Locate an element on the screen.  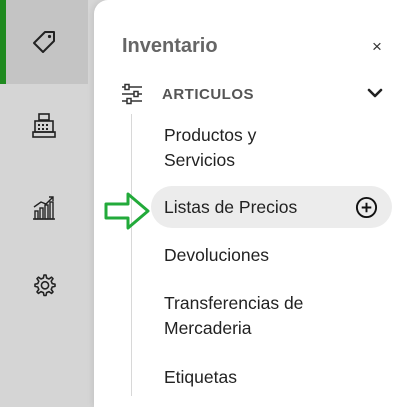
tag-icon is located at coordinates (44, 42).